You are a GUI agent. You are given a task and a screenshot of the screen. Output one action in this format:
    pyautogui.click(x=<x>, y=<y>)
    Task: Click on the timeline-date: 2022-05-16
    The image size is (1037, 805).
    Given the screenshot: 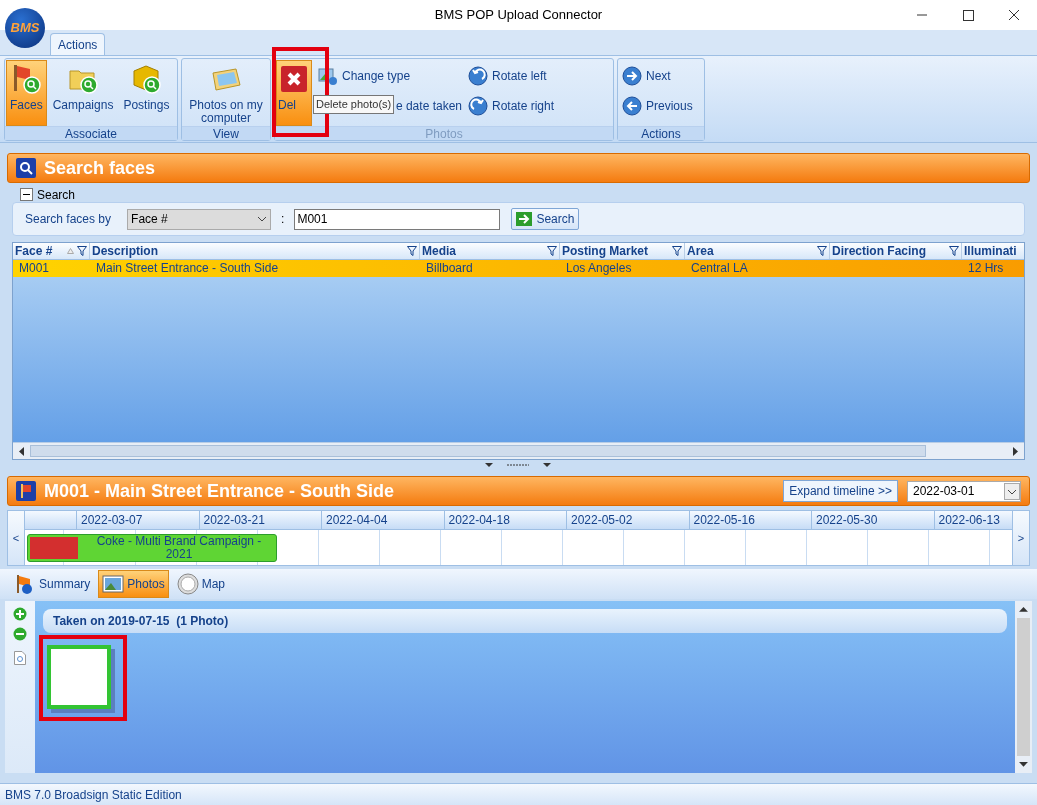 What is the action you would take?
    pyautogui.click(x=749, y=520)
    